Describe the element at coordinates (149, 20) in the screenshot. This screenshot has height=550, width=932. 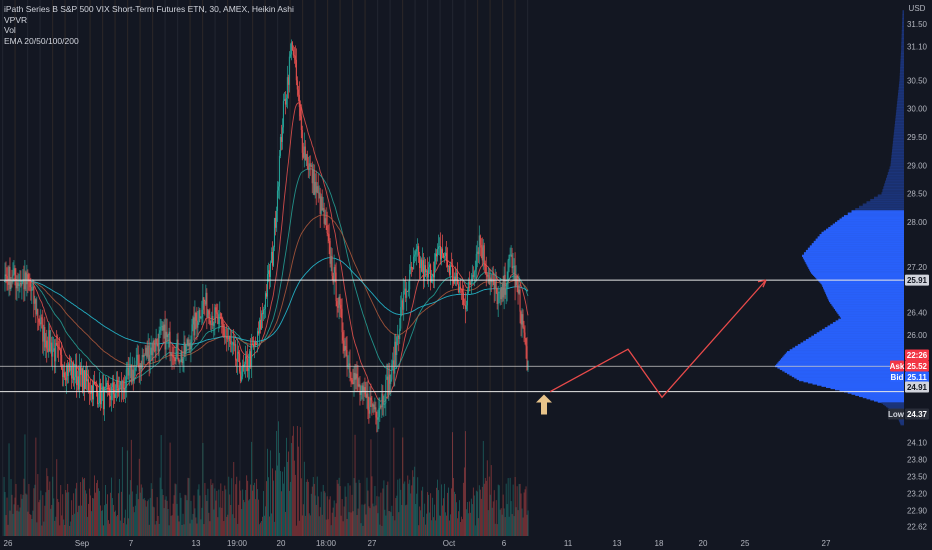
I see `legend-indicator-vpvr: VPVR` at that location.